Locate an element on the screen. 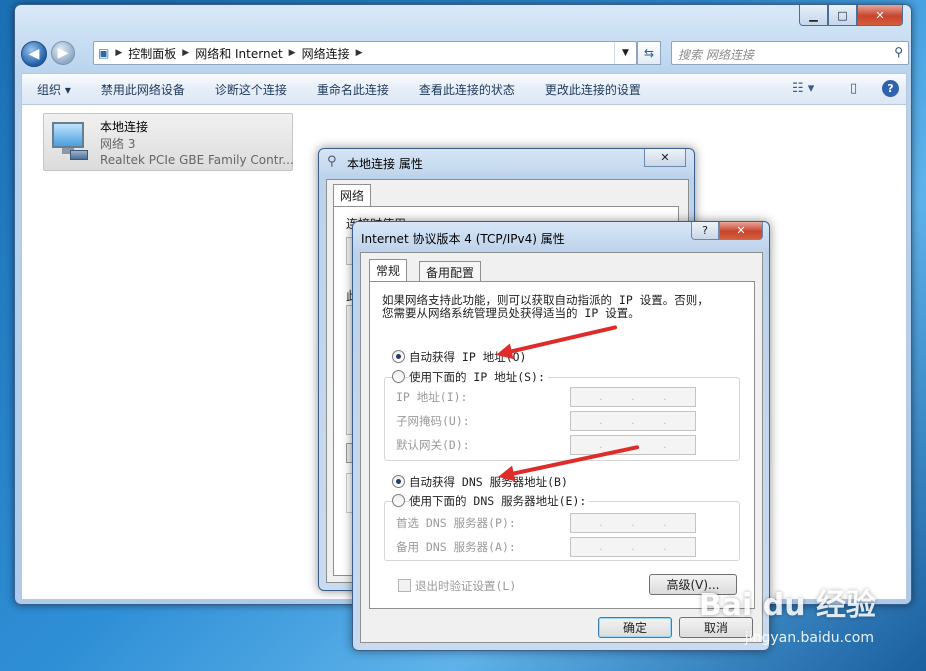  watermark-url: jingyan.baidu.com is located at coordinates (809, 638).